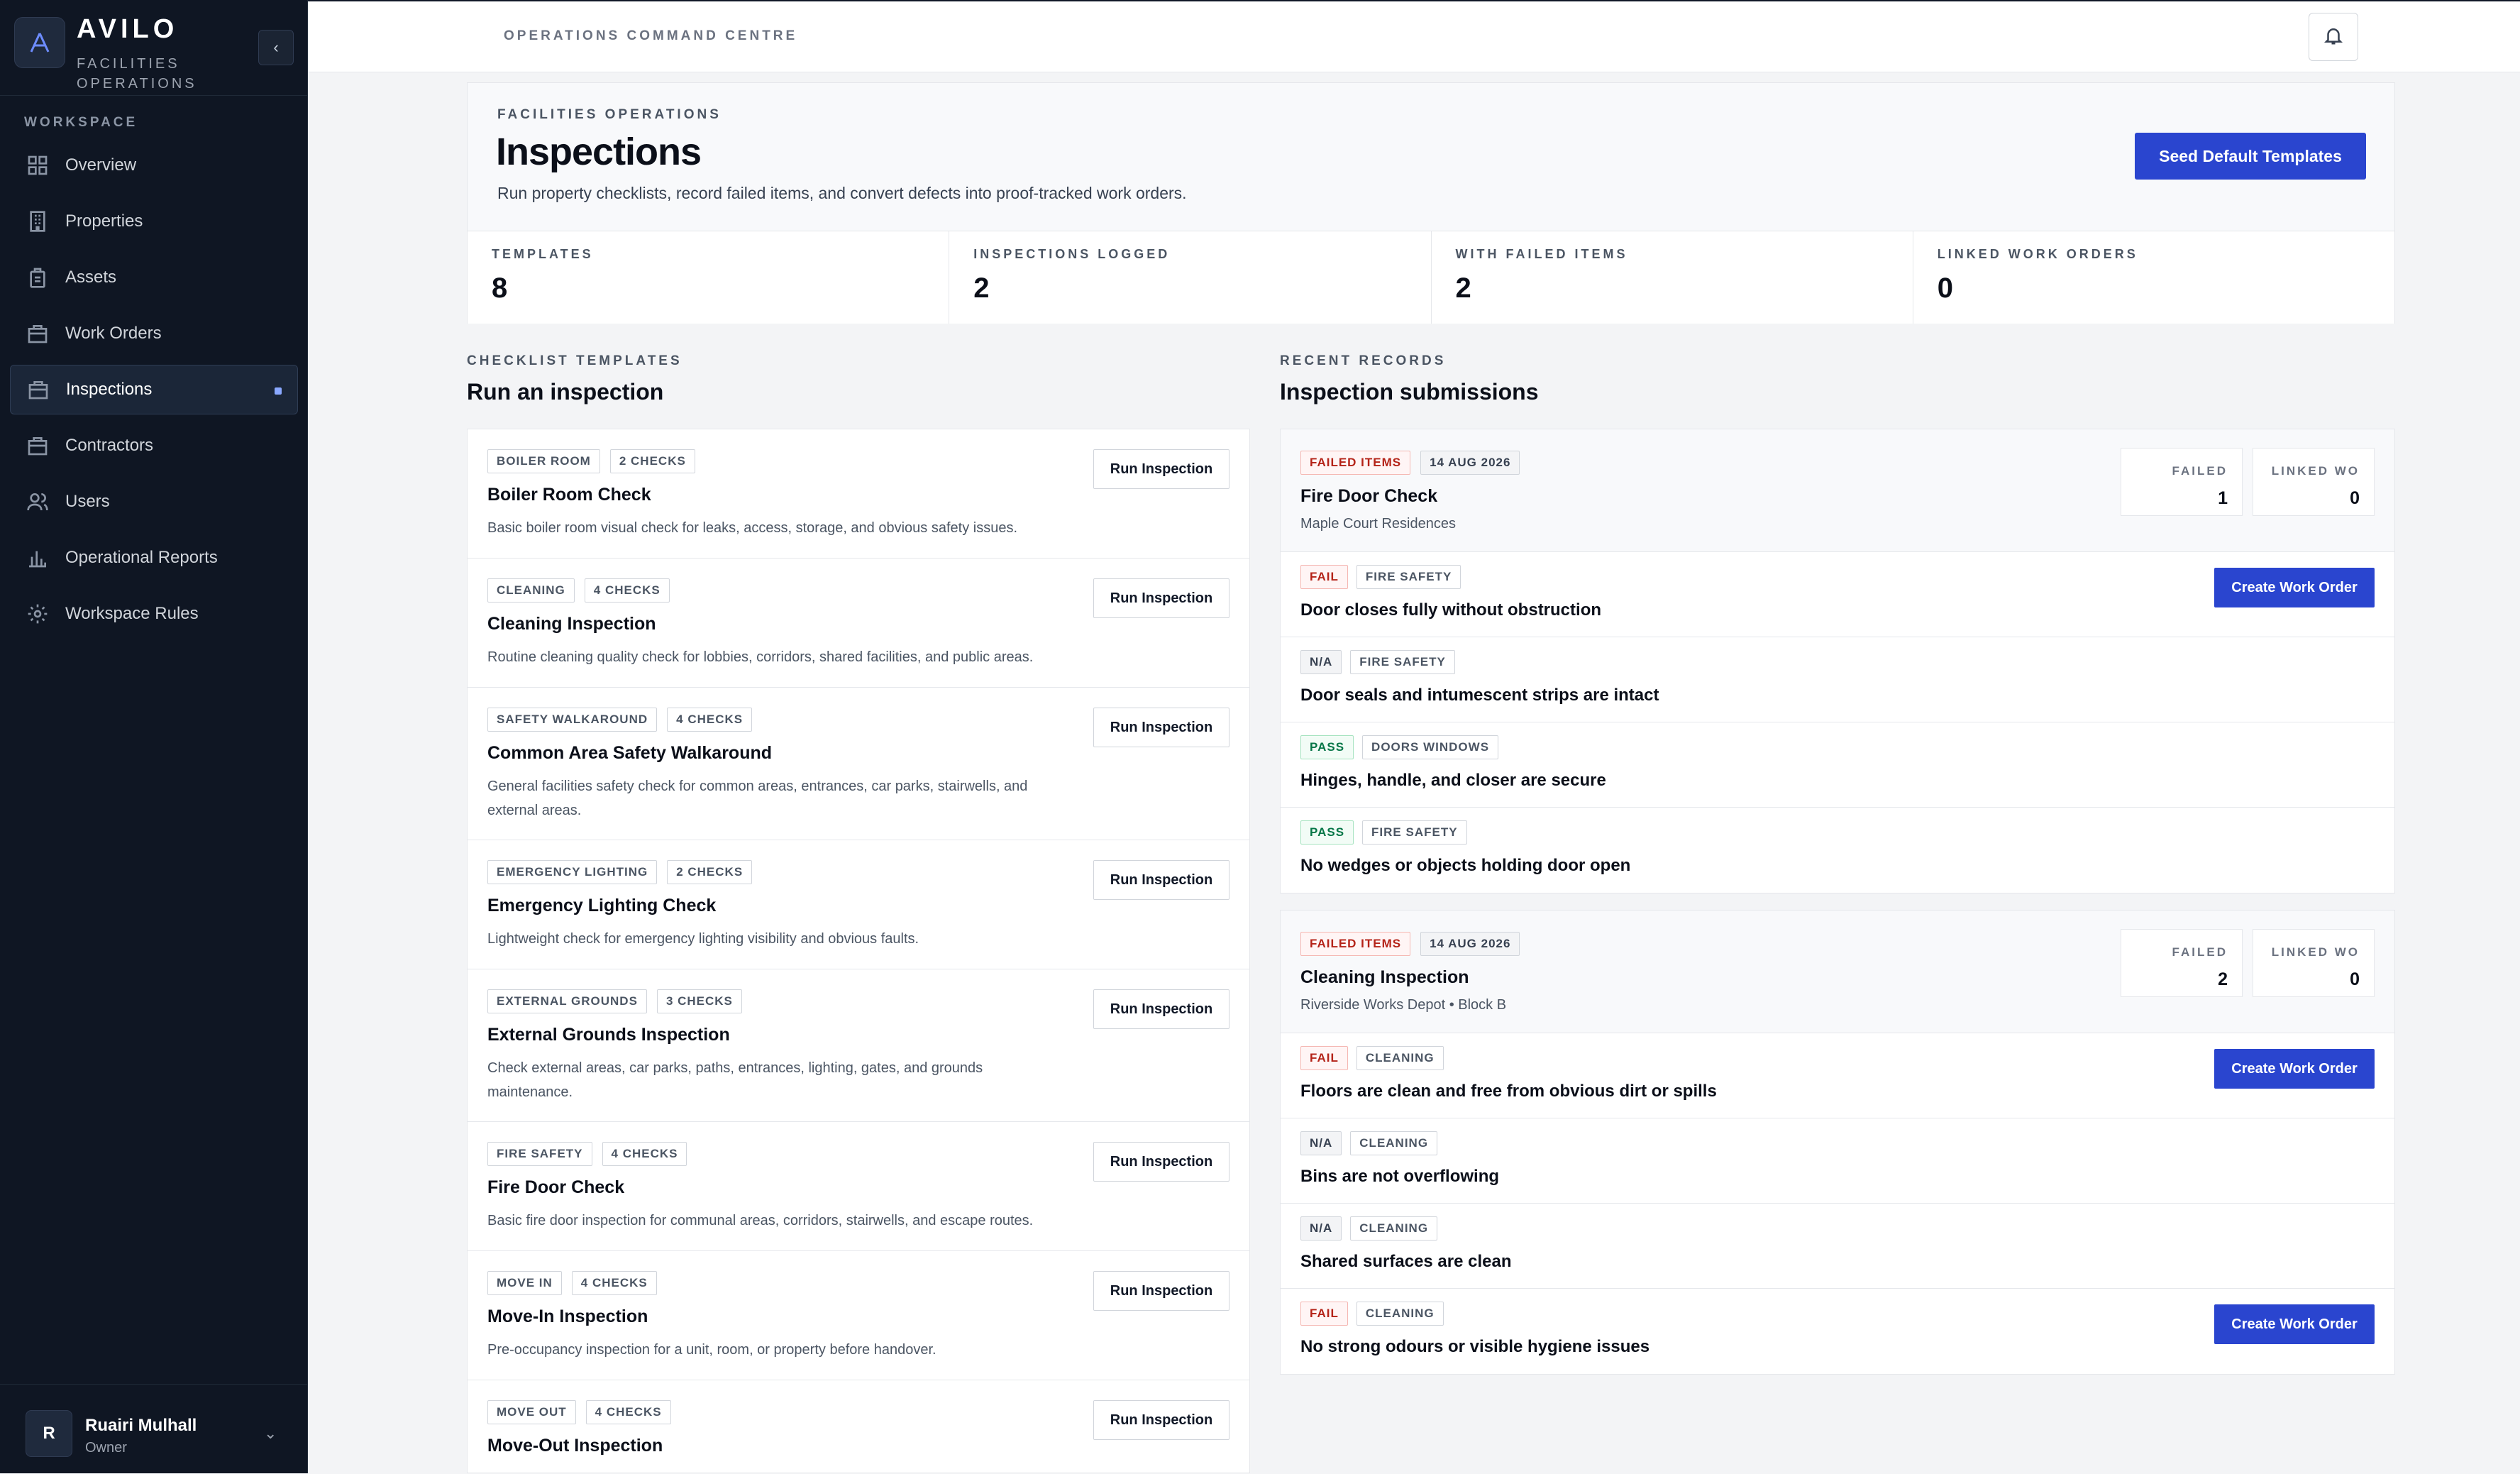 This screenshot has width=2520, height=1474. Describe the element at coordinates (154, 222) in the screenshot. I see `sidebar-item-properties: Properties` at that location.